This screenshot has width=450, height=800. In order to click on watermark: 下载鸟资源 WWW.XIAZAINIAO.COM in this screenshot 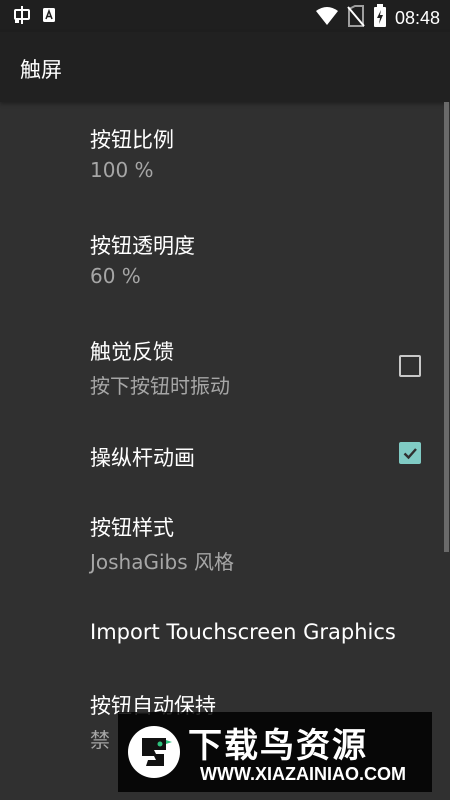, I will do `click(275, 752)`.